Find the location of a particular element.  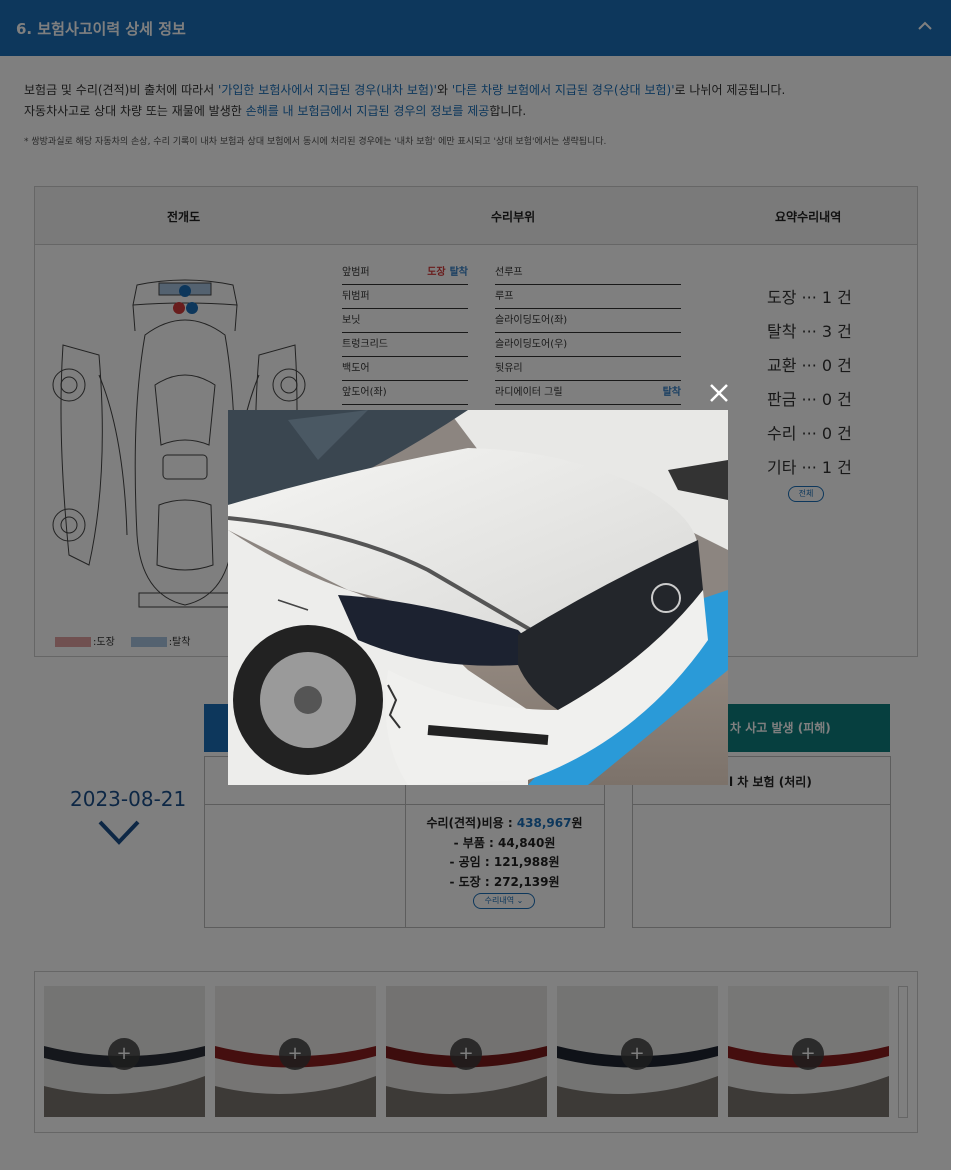

close-icon is located at coordinates (719, 393).